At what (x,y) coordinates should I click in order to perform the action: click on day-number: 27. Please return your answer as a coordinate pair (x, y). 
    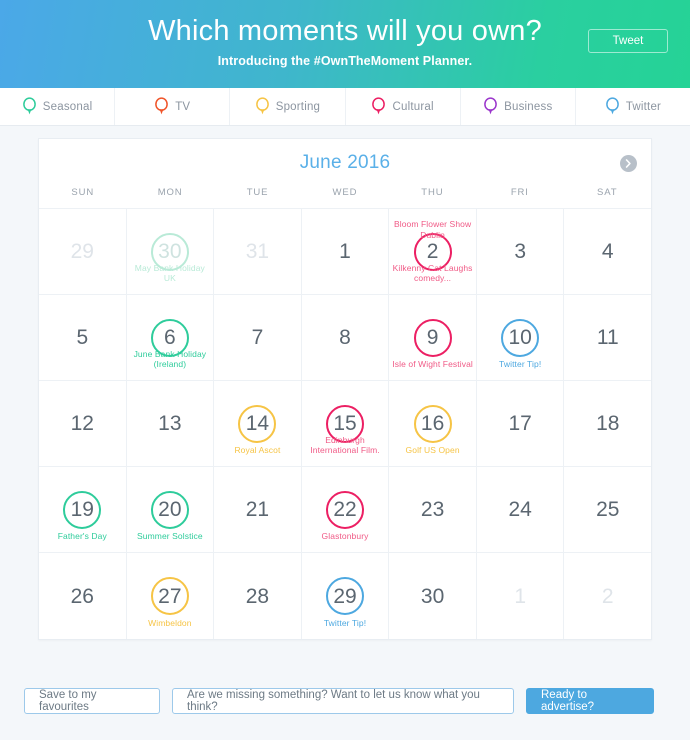
    Looking at the image, I should click on (169, 596).